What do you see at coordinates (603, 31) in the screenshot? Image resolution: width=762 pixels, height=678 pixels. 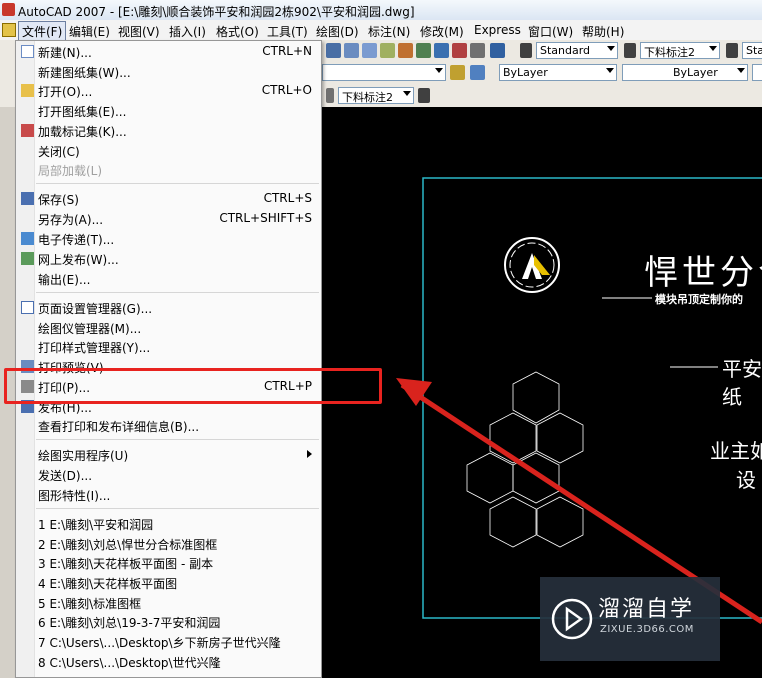 I see `menu-help: 帮助(H)` at bounding box center [603, 31].